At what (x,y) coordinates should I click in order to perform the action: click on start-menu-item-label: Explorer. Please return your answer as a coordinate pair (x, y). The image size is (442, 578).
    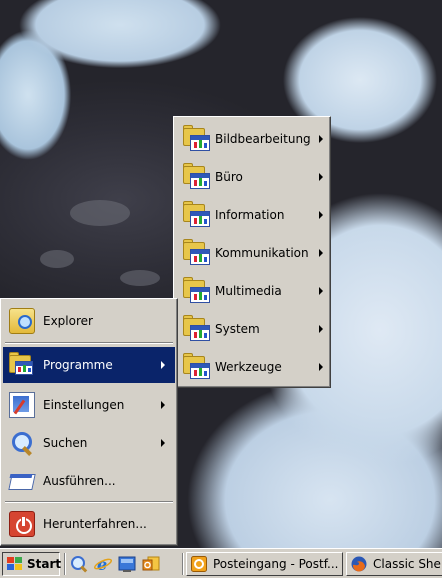
    Looking at the image, I should click on (68, 321).